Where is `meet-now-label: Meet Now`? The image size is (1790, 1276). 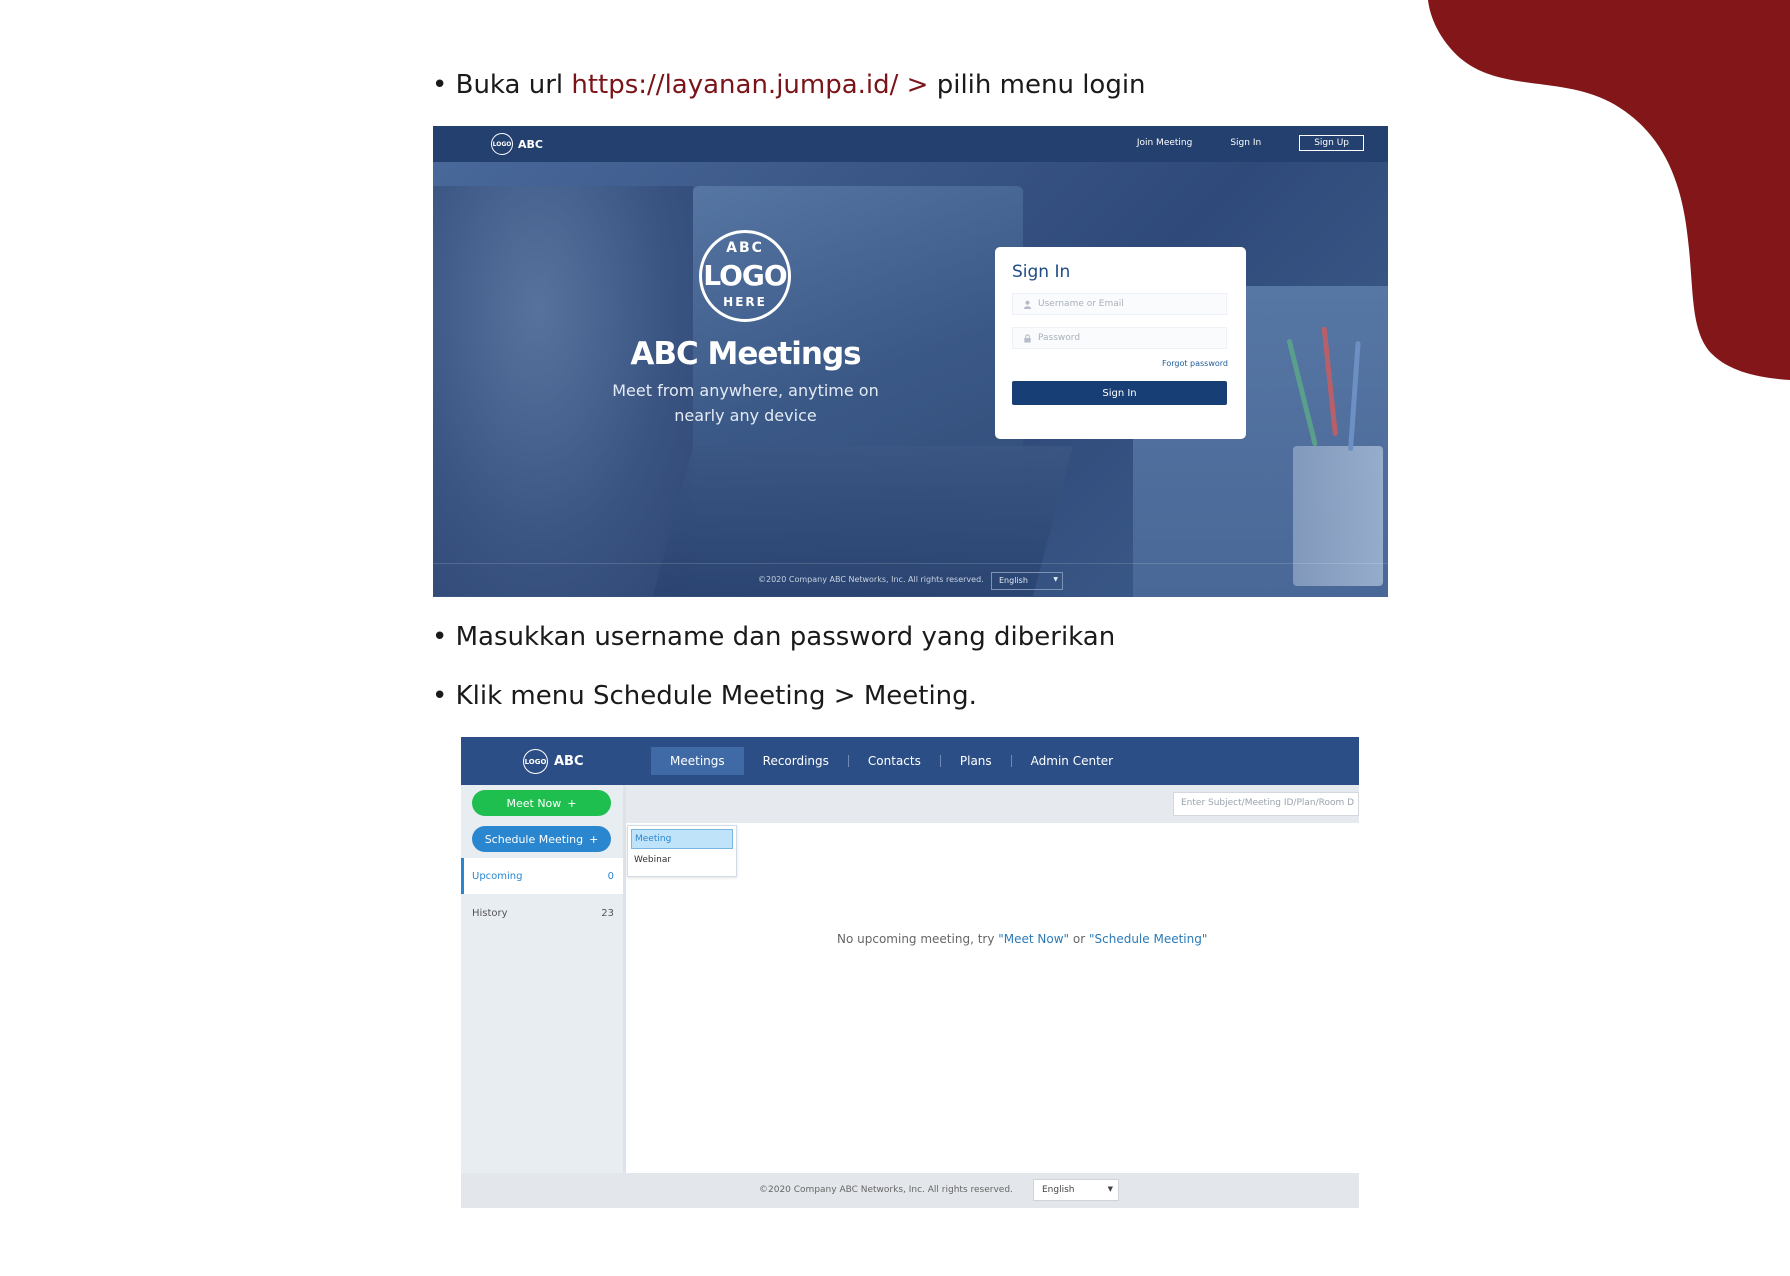
meet-now-label: Meet Now is located at coordinates (534, 803).